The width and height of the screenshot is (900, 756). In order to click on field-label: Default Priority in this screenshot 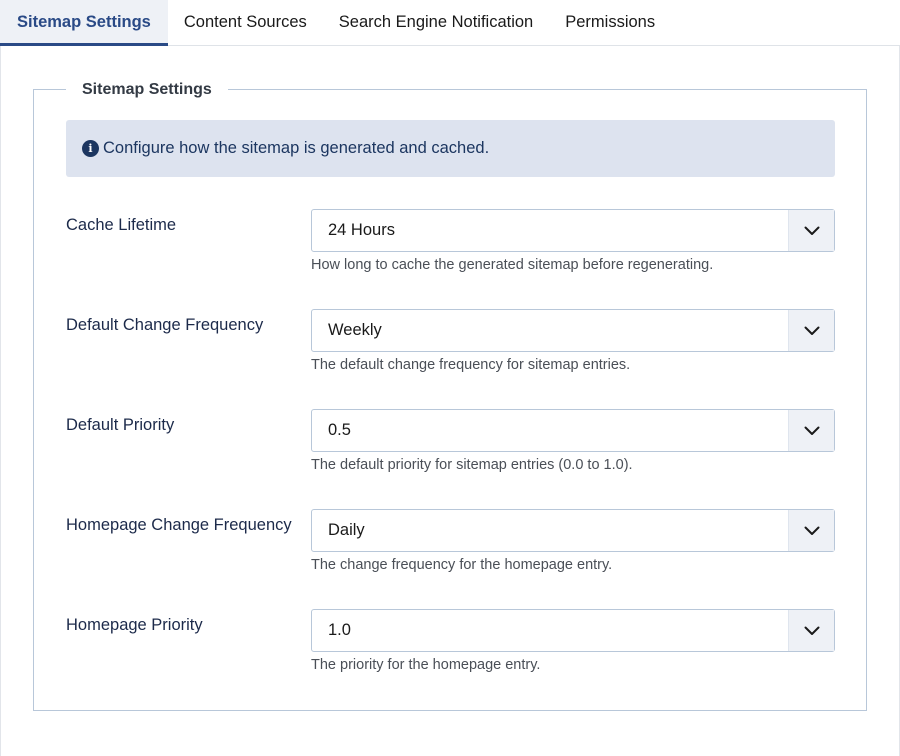, I will do `click(120, 425)`.